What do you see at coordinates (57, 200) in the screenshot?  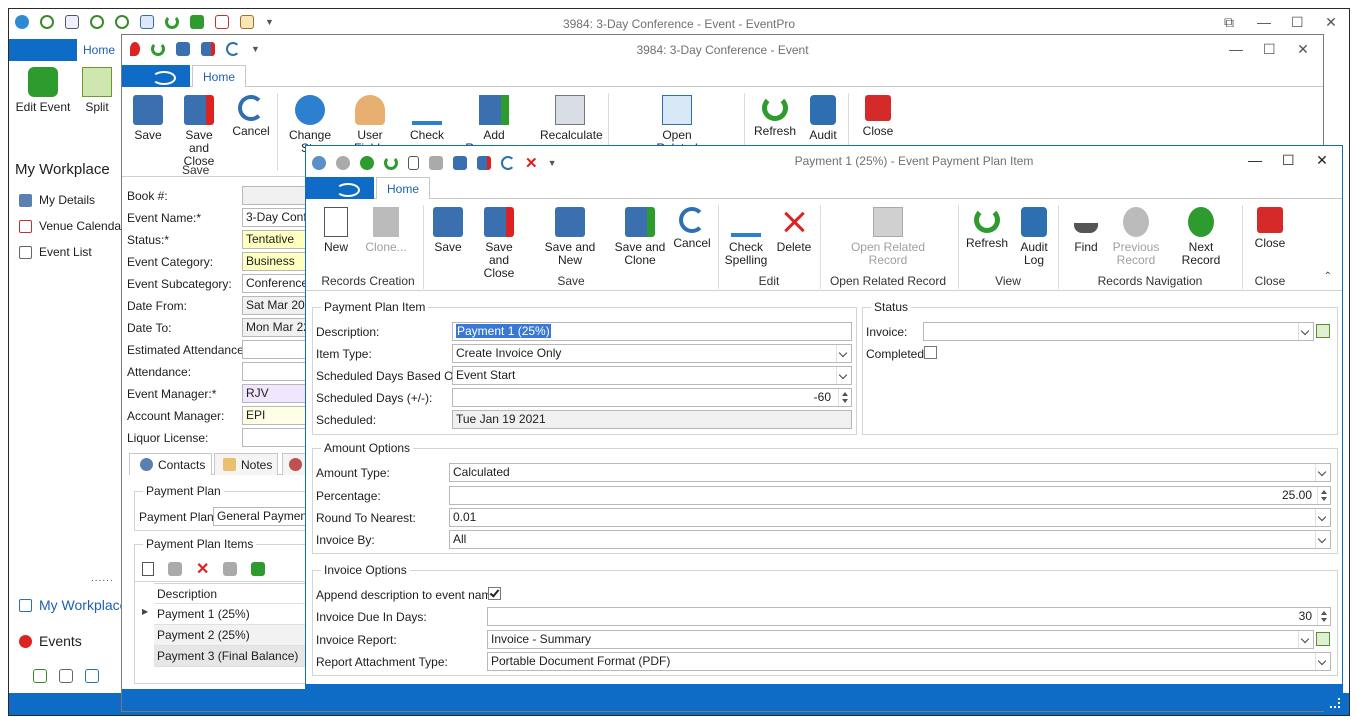 I see `nav-item-my-details: My Details` at bounding box center [57, 200].